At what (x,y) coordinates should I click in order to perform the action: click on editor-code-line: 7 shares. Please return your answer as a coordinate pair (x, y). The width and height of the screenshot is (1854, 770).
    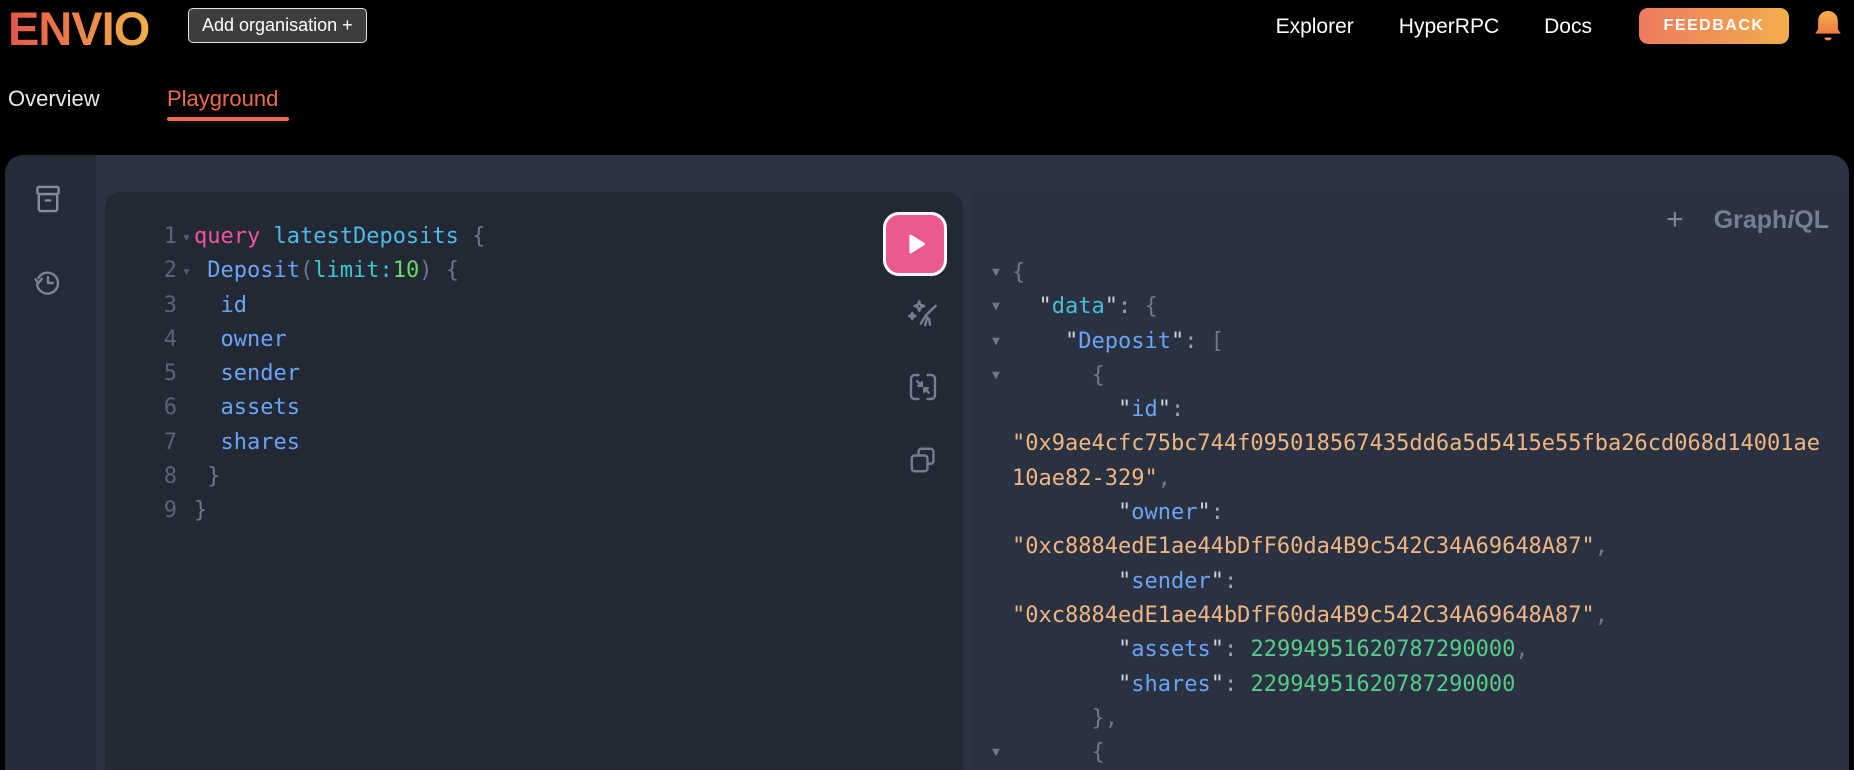
    Looking at the image, I should click on (534, 443).